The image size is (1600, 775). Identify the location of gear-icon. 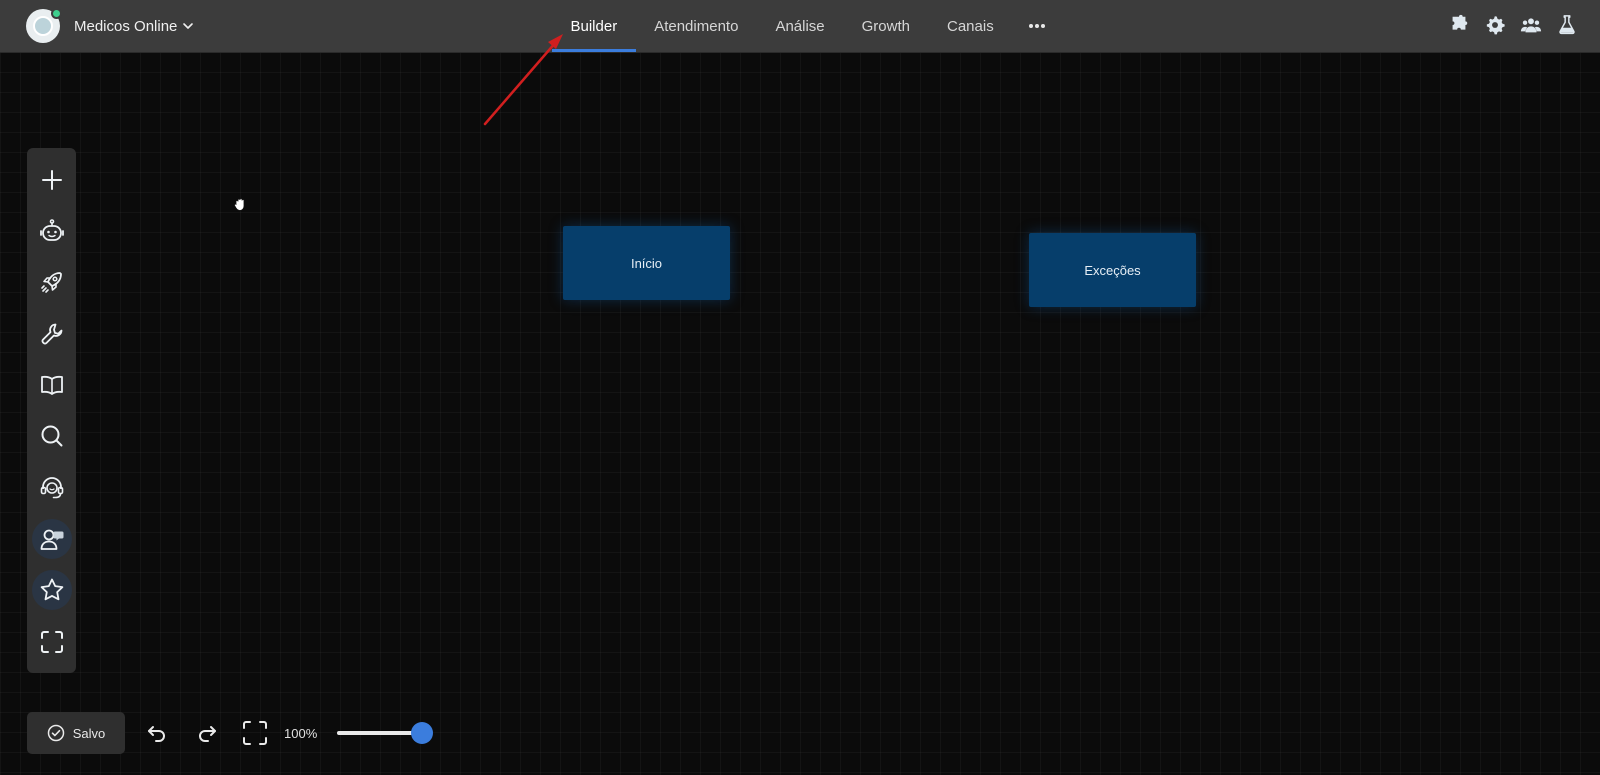
(1495, 25).